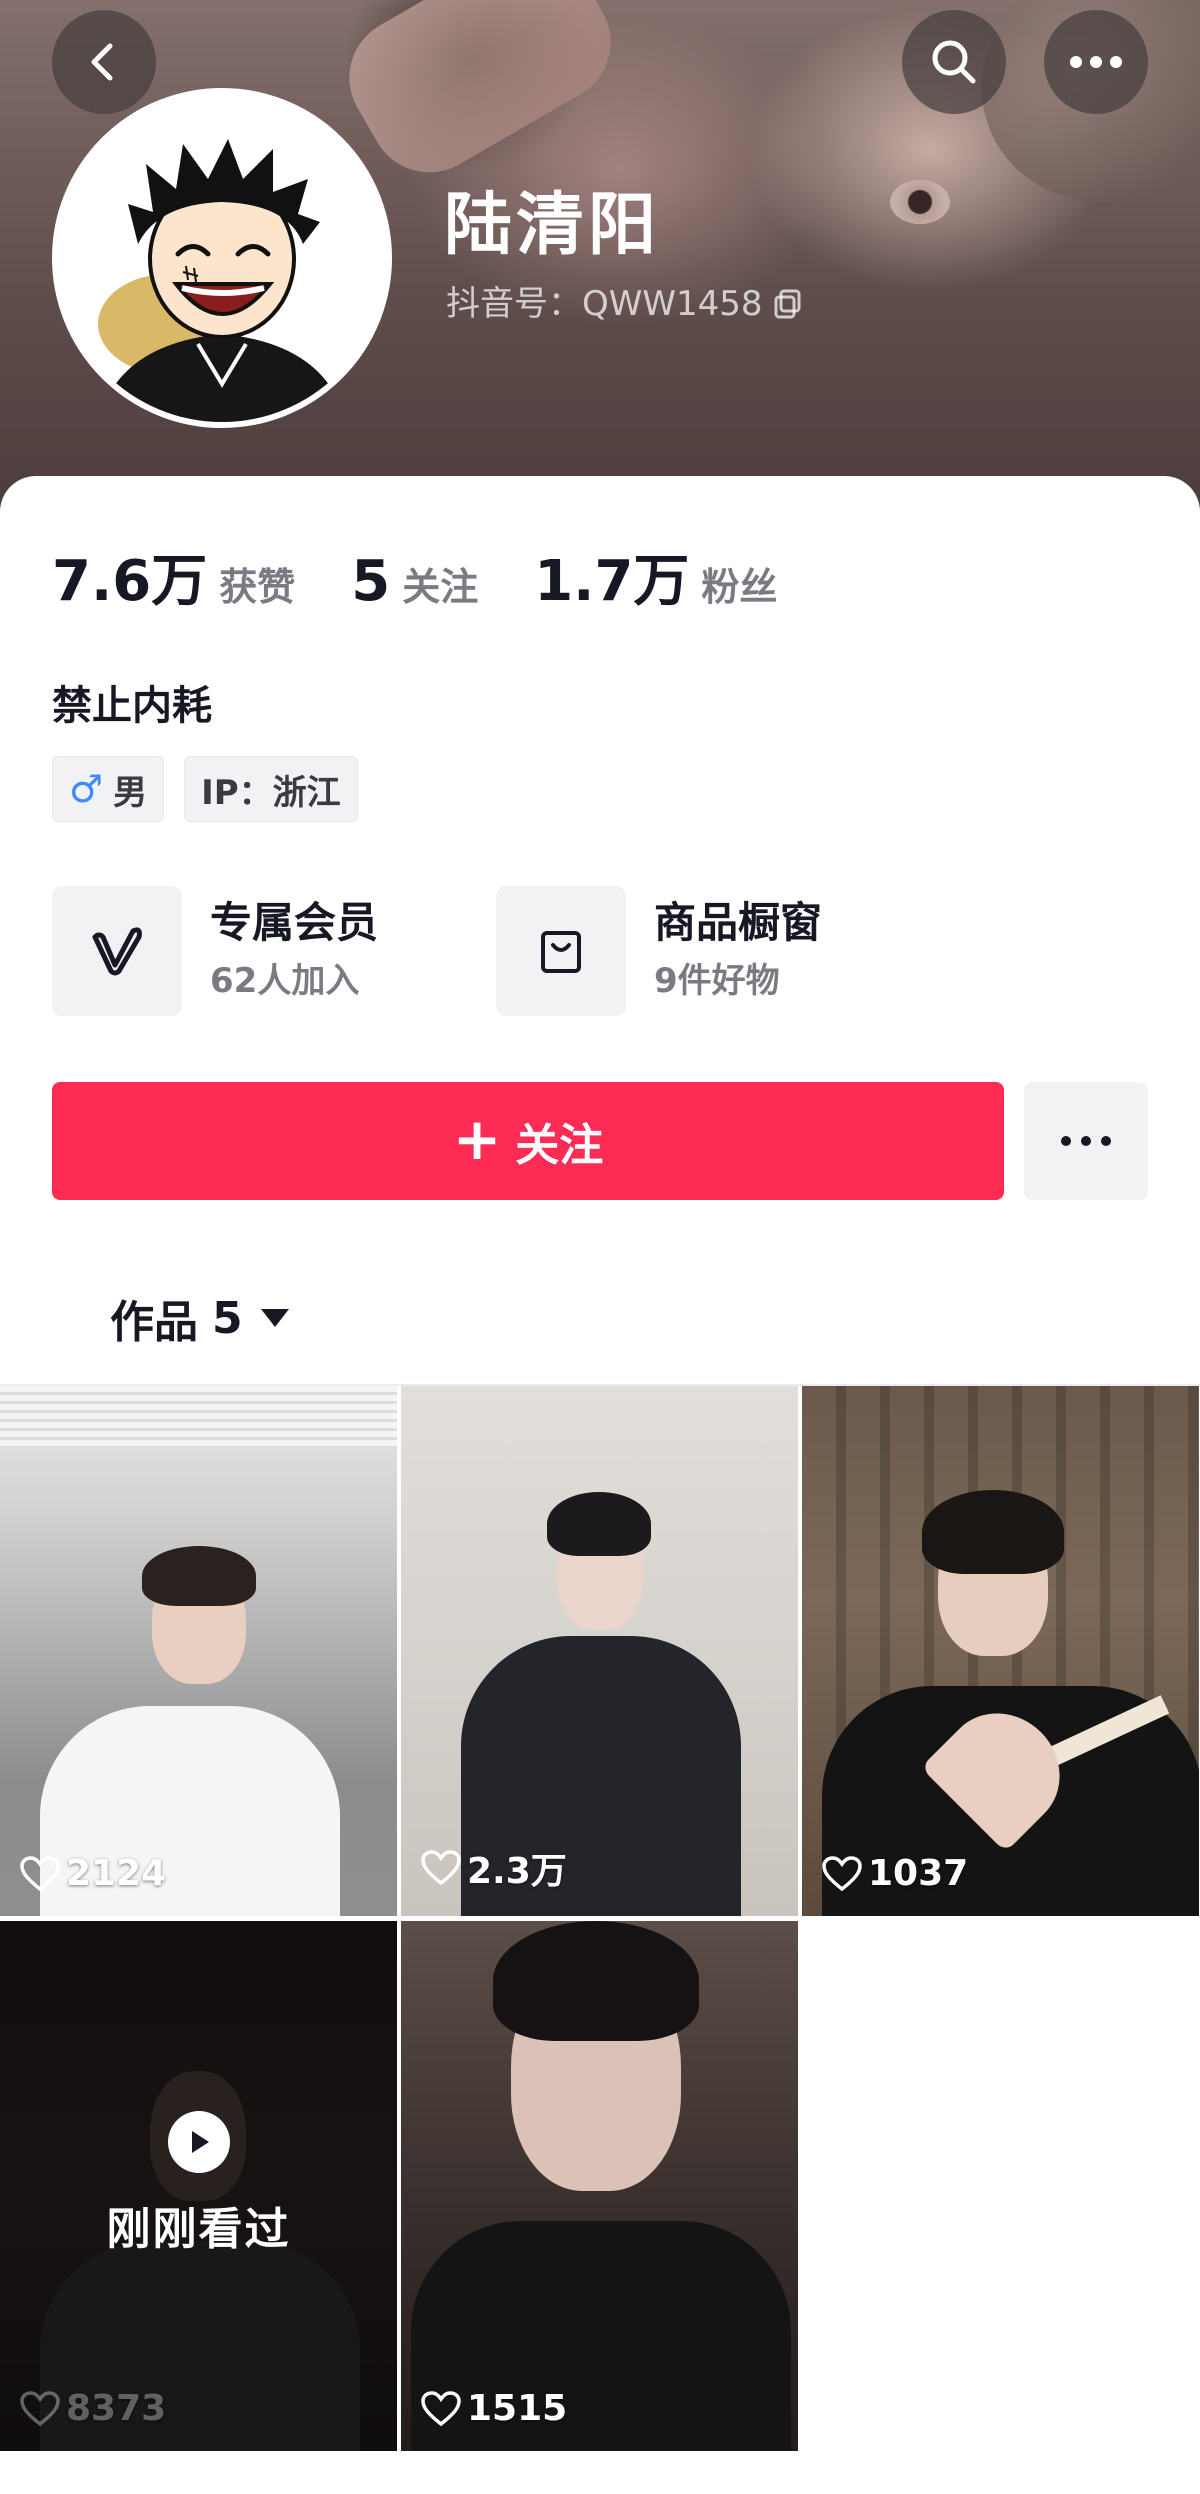 Image resolution: width=1200 pixels, height=2494 pixels. What do you see at coordinates (612, 581) in the screenshot?
I see `followers-count: 1.7万` at bounding box center [612, 581].